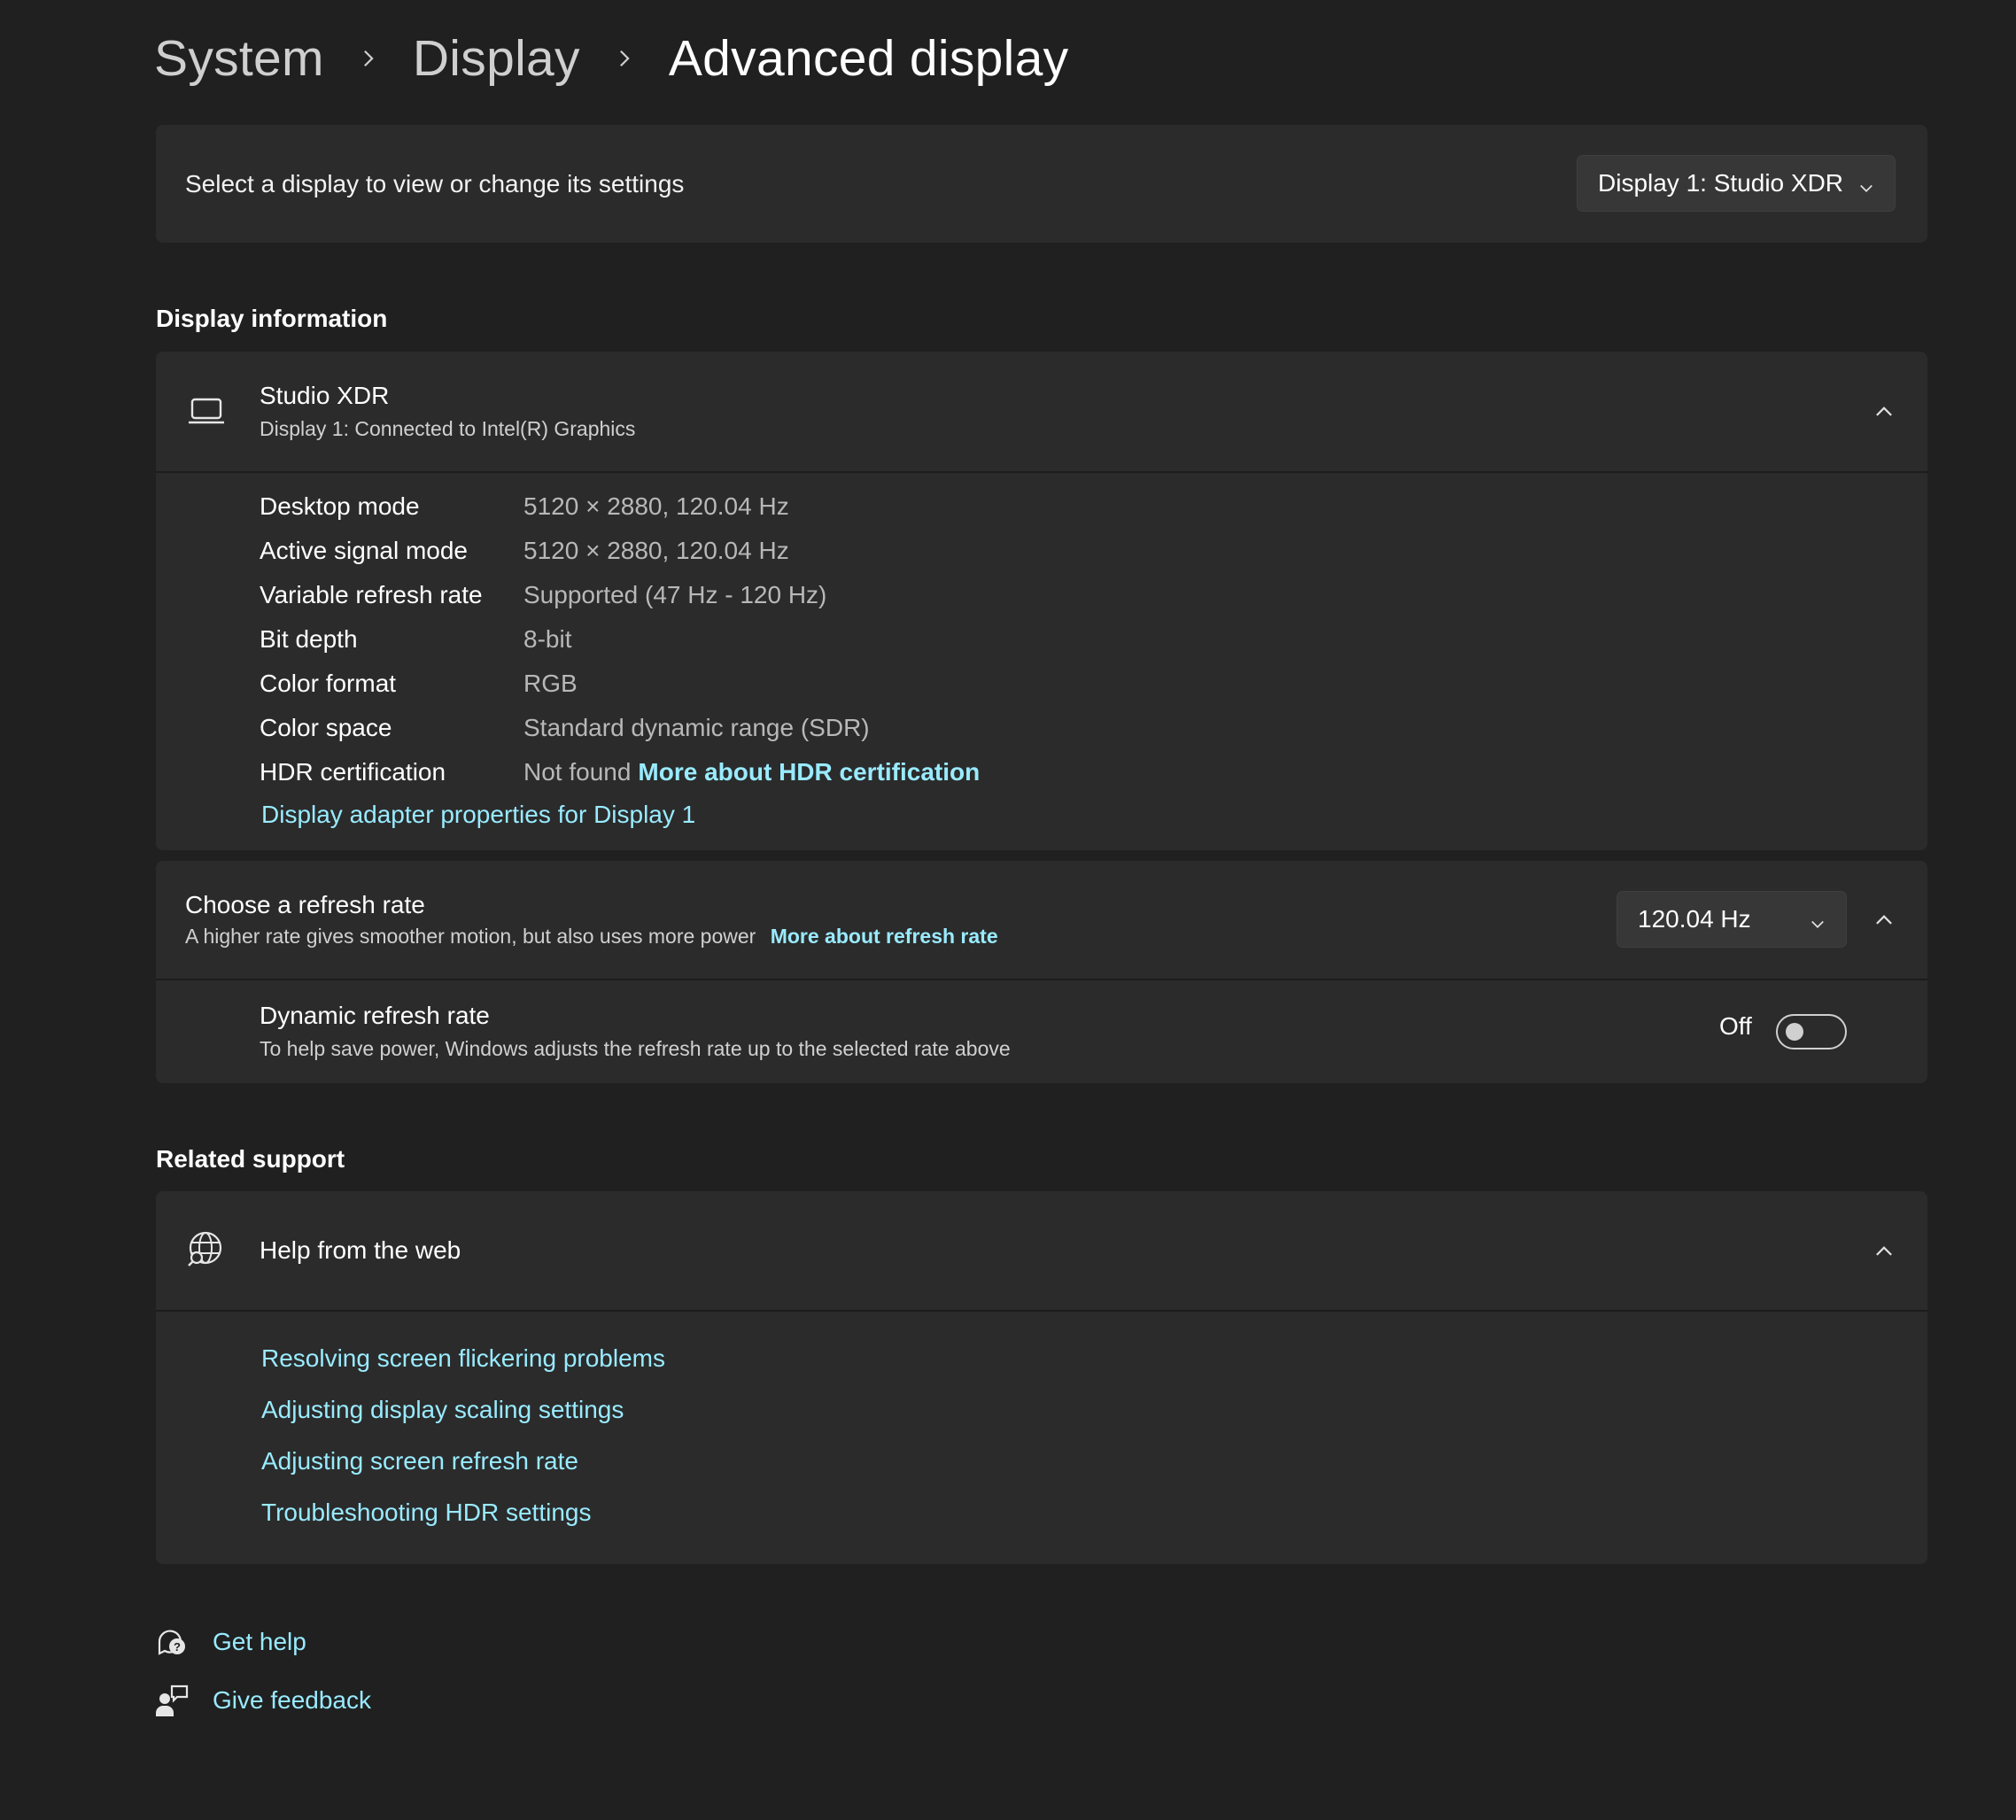 This screenshot has height=1820, width=2016. What do you see at coordinates (292, 1700) in the screenshot?
I see `give-feedback-link: Give feedback` at bounding box center [292, 1700].